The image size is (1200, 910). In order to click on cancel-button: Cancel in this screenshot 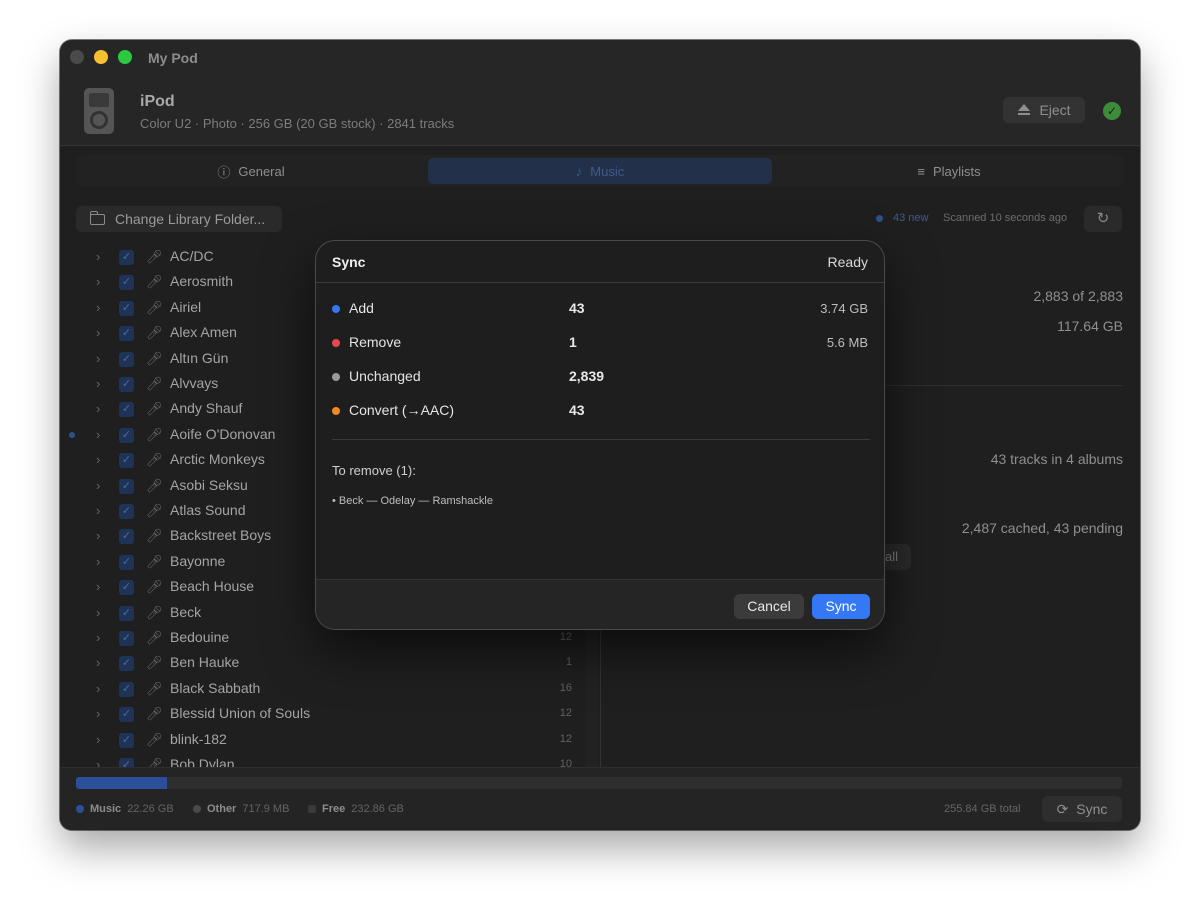, I will do `click(769, 606)`.